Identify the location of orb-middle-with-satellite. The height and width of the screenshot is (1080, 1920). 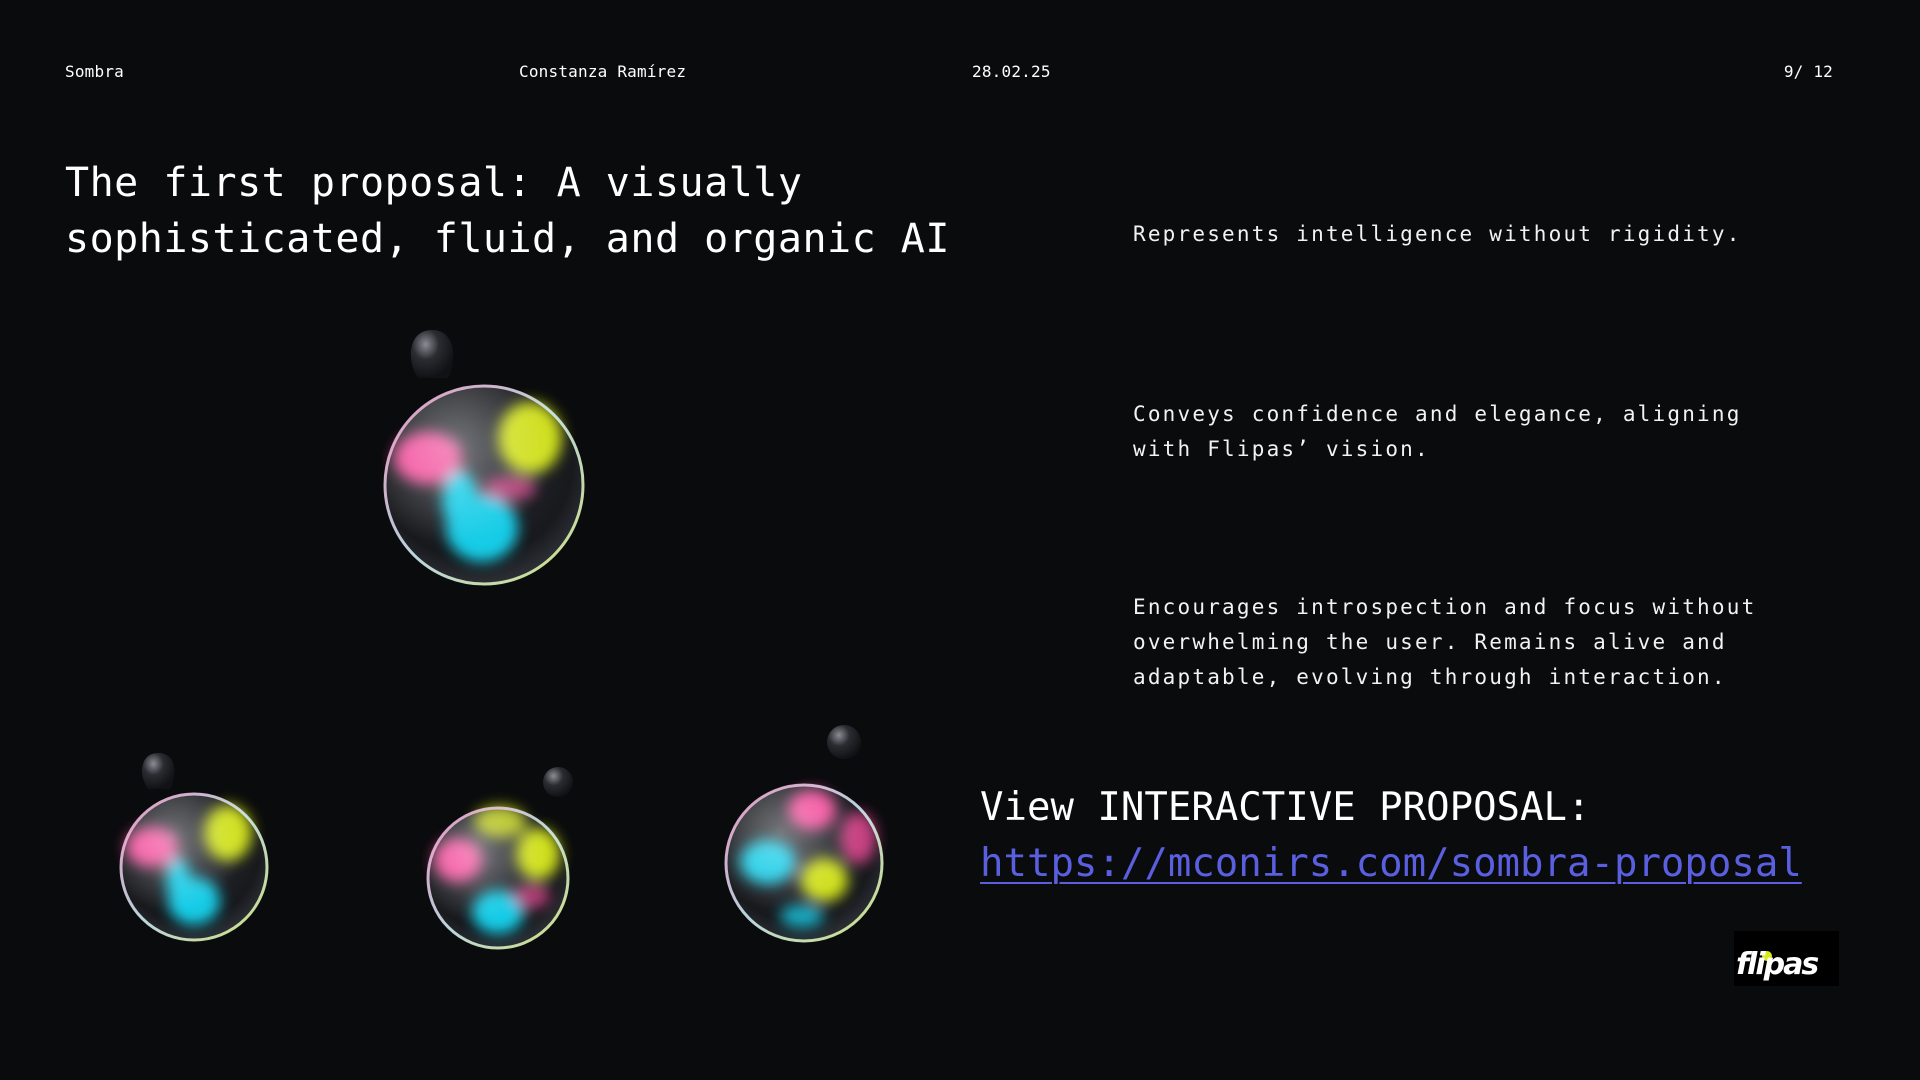
(499, 858).